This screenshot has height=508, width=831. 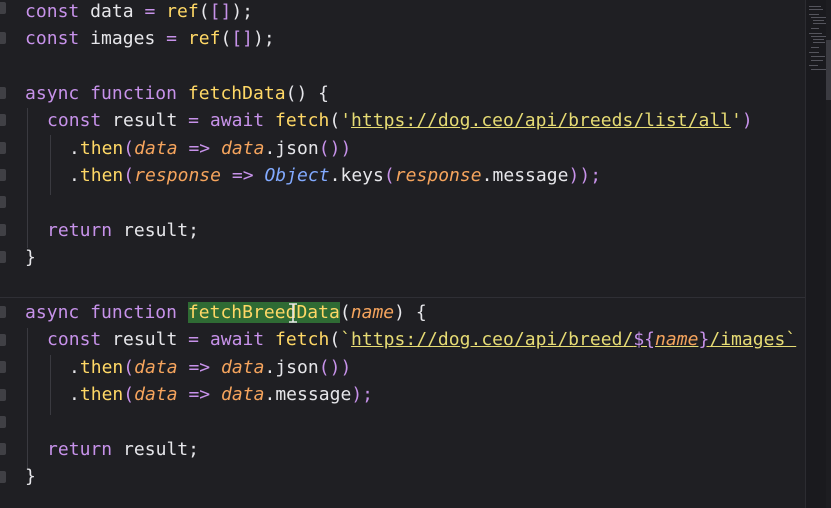 I want to click on text-cursor-icon, so click(x=293, y=313).